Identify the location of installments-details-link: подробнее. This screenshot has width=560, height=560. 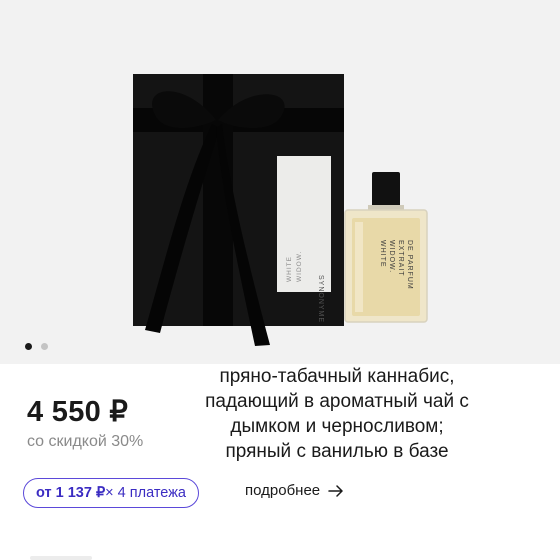
(294, 490).